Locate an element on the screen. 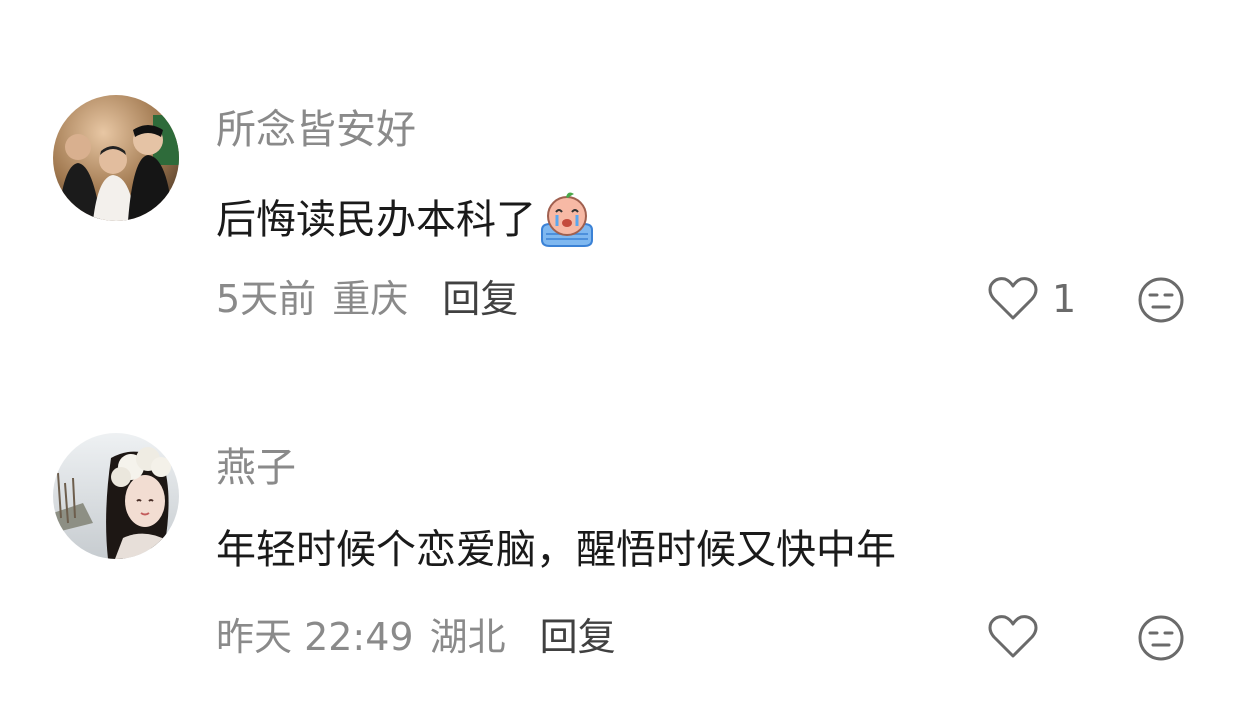 The width and height of the screenshot is (1260, 713). comment-text-content: 年轻时候个恋爱脑，醒悟时候又快中年 is located at coordinates (556, 550).